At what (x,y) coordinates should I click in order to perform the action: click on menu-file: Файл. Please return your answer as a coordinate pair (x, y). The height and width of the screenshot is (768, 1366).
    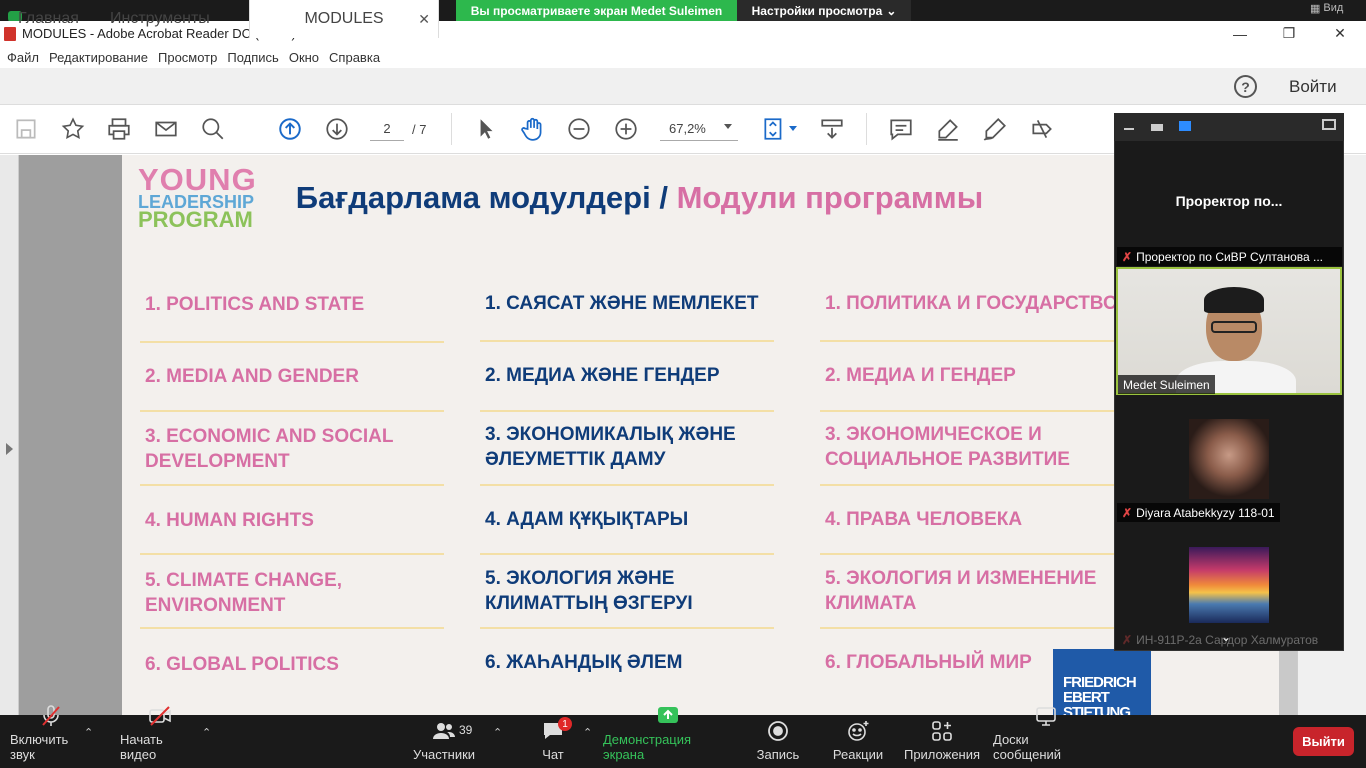
    Looking at the image, I should click on (23, 57).